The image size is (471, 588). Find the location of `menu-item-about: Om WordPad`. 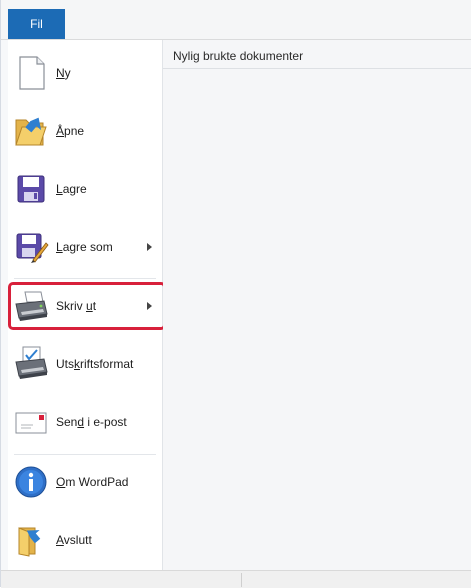

menu-item-about: Om WordPad is located at coordinates (85, 482).